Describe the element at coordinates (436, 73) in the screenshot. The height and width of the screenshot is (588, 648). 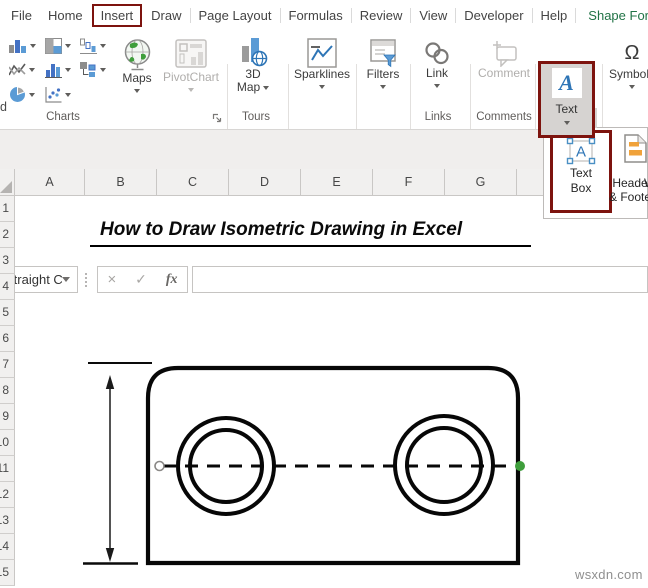
I see `link-label: Link` at that location.